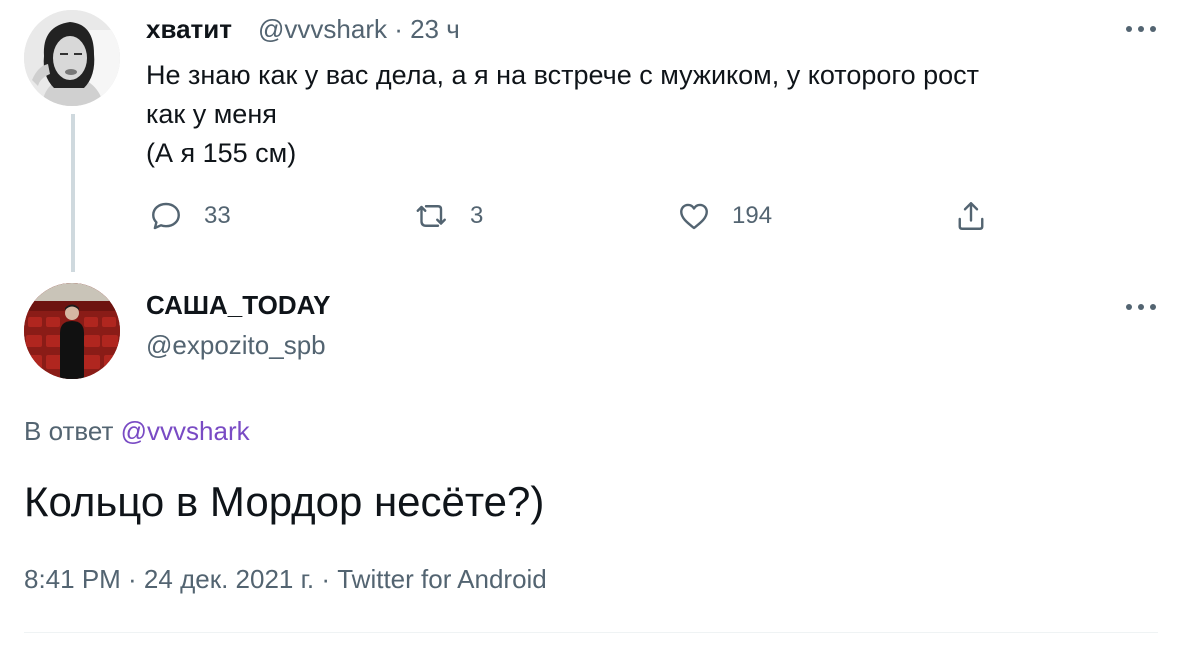  I want to click on author-display-name: хватит, so click(189, 29).